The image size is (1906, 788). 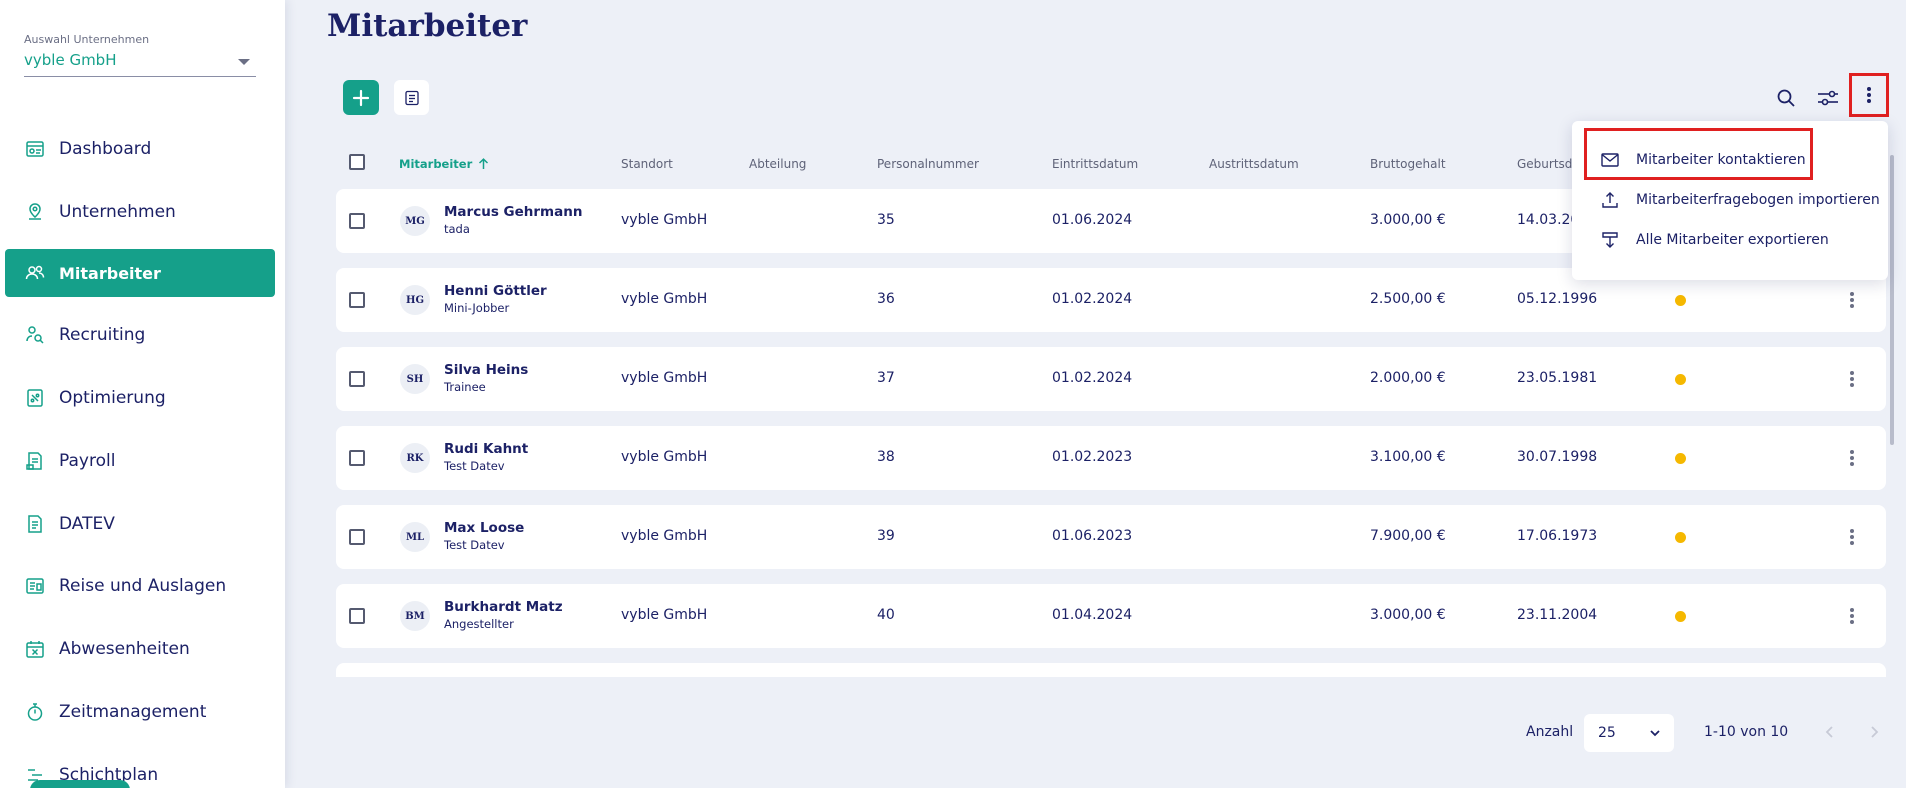 What do you see at coordinates (1254, 164) in the screenshot?
I see `column-header-exit-date: Austrittsdatum` at bounding box center [1254, 164].